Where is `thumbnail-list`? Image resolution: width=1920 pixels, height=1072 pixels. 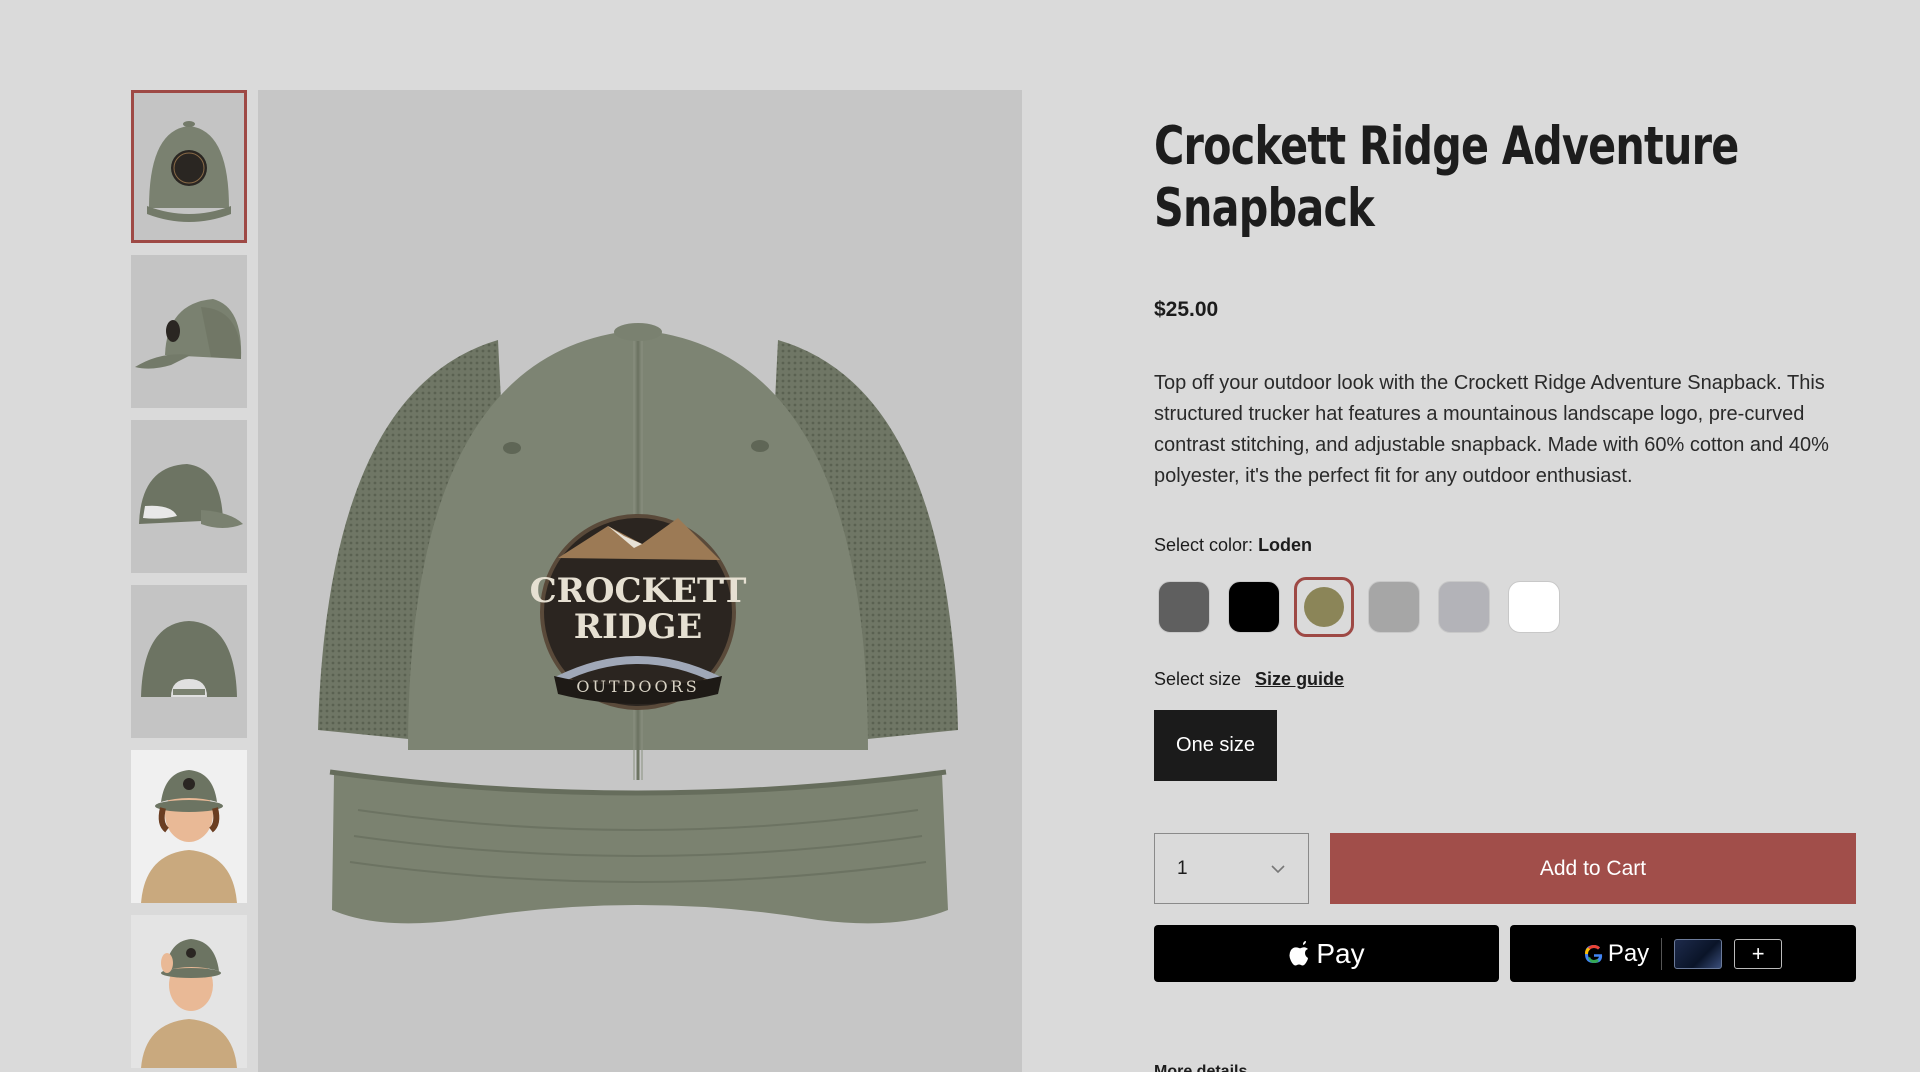 thumbnail-list is located at coordinates (189, 581).